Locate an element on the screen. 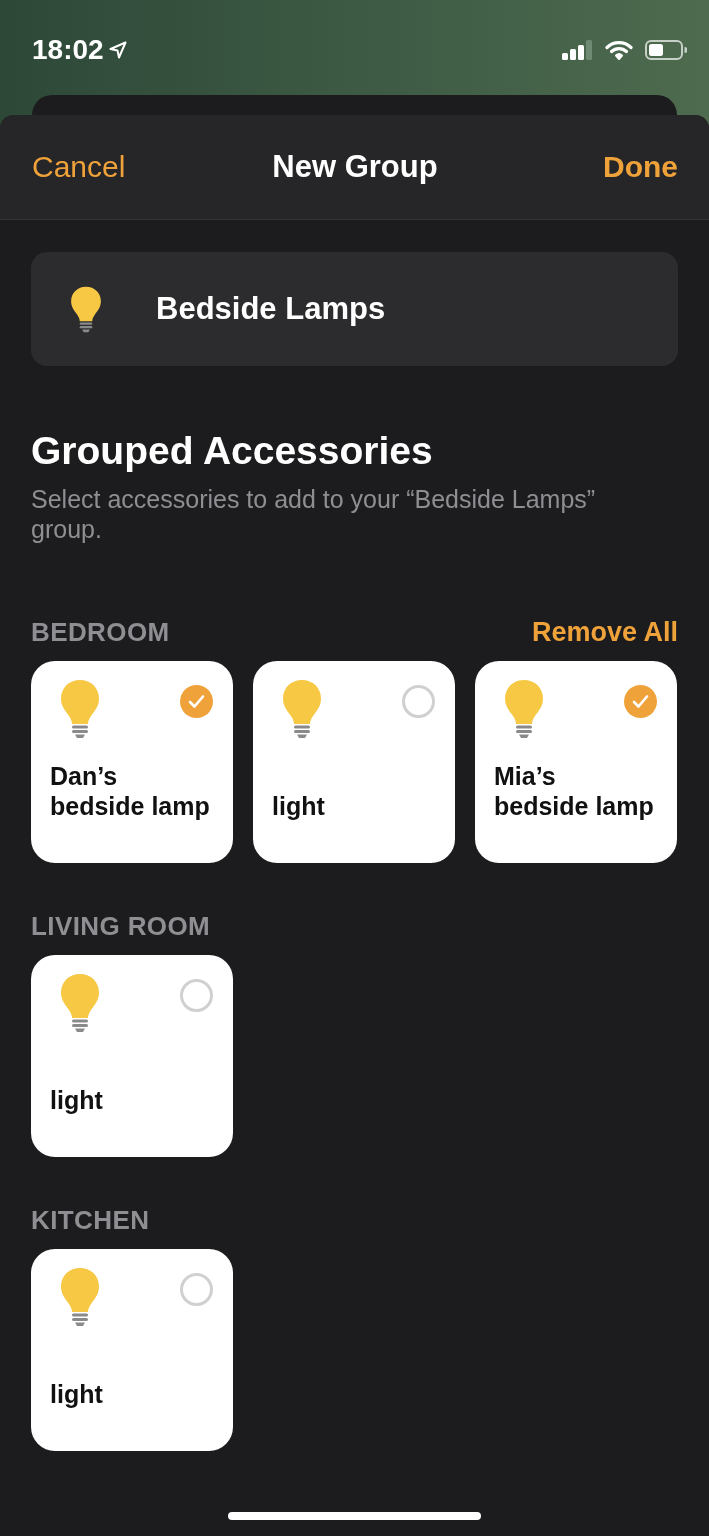 The height and width of the screenshot is (1536, 709). accessory-name: Mia’s bedside lamp is located at coordinates (574, 791).